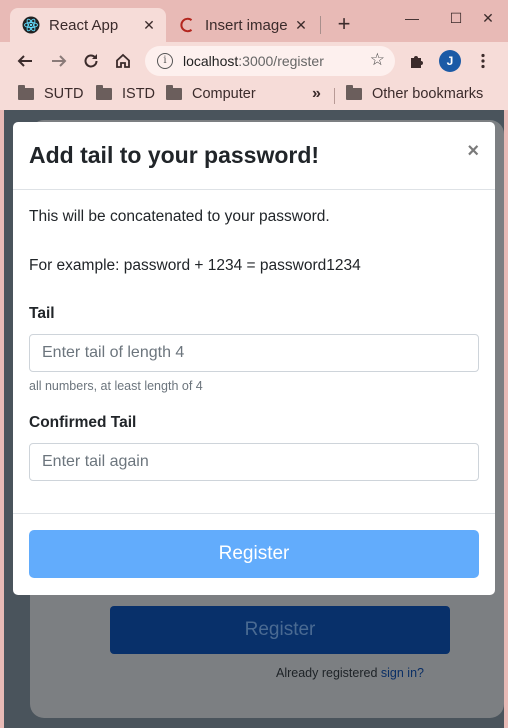 This screenshot has width=508, height=728. I want to click on home-icon, so click(123, 61).